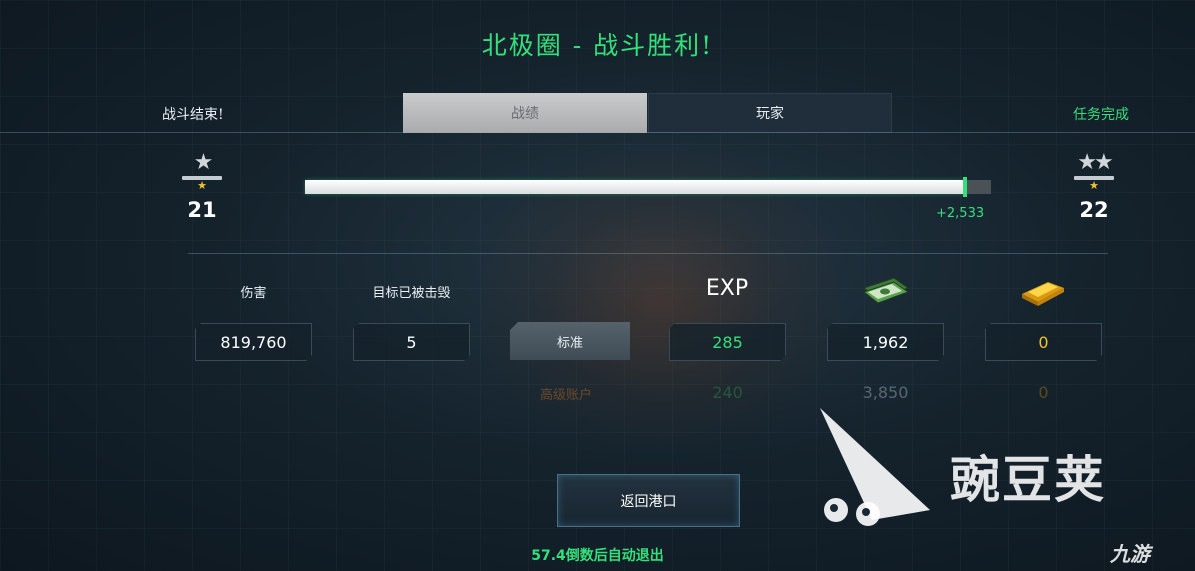 This screenshot has height=571, width=1195. I want to click on gold-bar-icon, so click(1043, 294).